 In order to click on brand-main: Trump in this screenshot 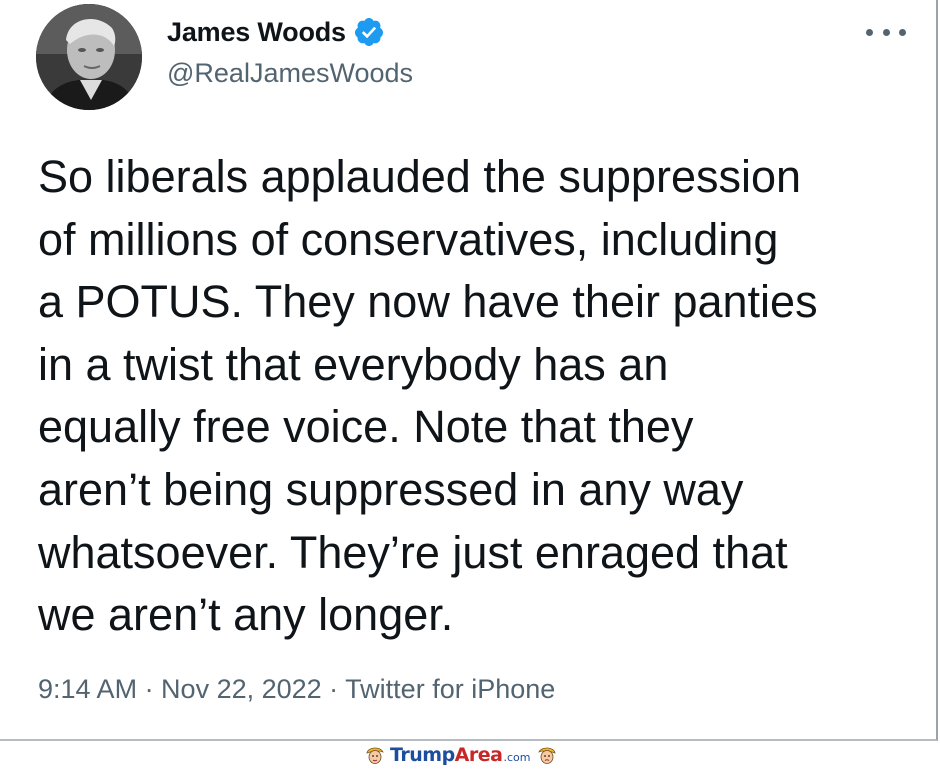, I will do `click(422, 755)`.